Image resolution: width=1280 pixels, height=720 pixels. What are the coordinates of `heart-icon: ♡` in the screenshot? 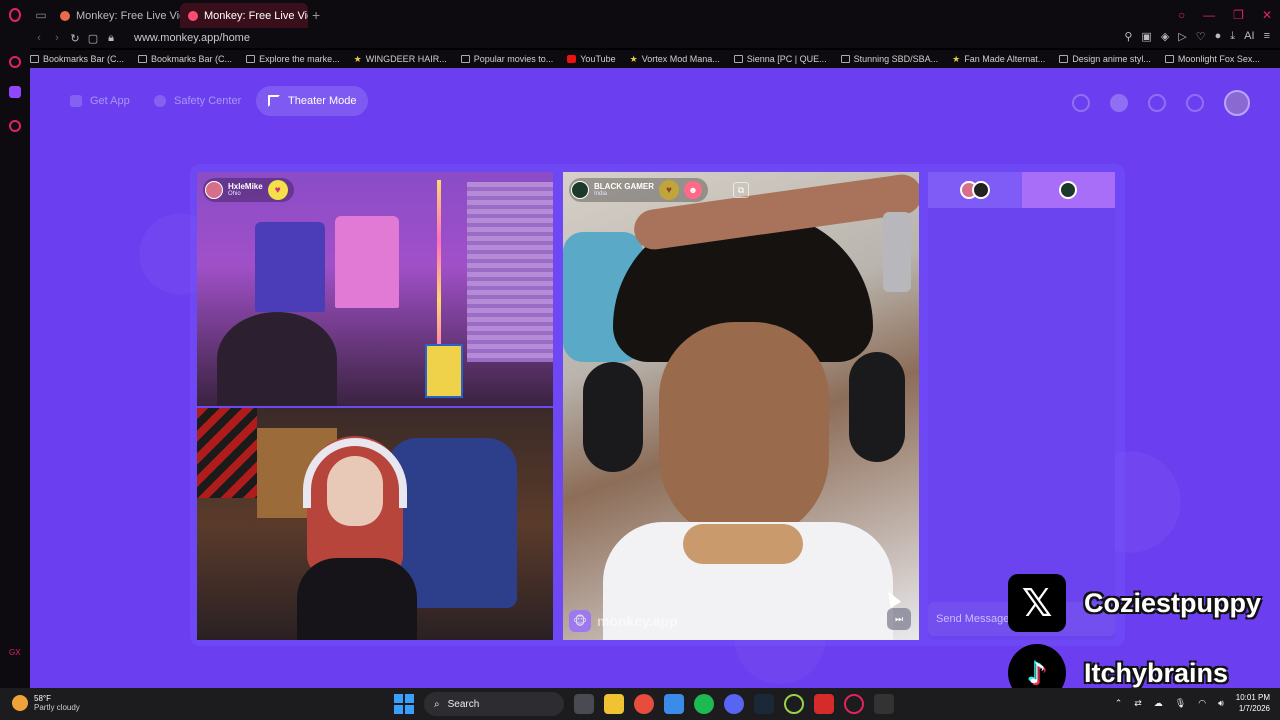 It's located at (1201, 36).